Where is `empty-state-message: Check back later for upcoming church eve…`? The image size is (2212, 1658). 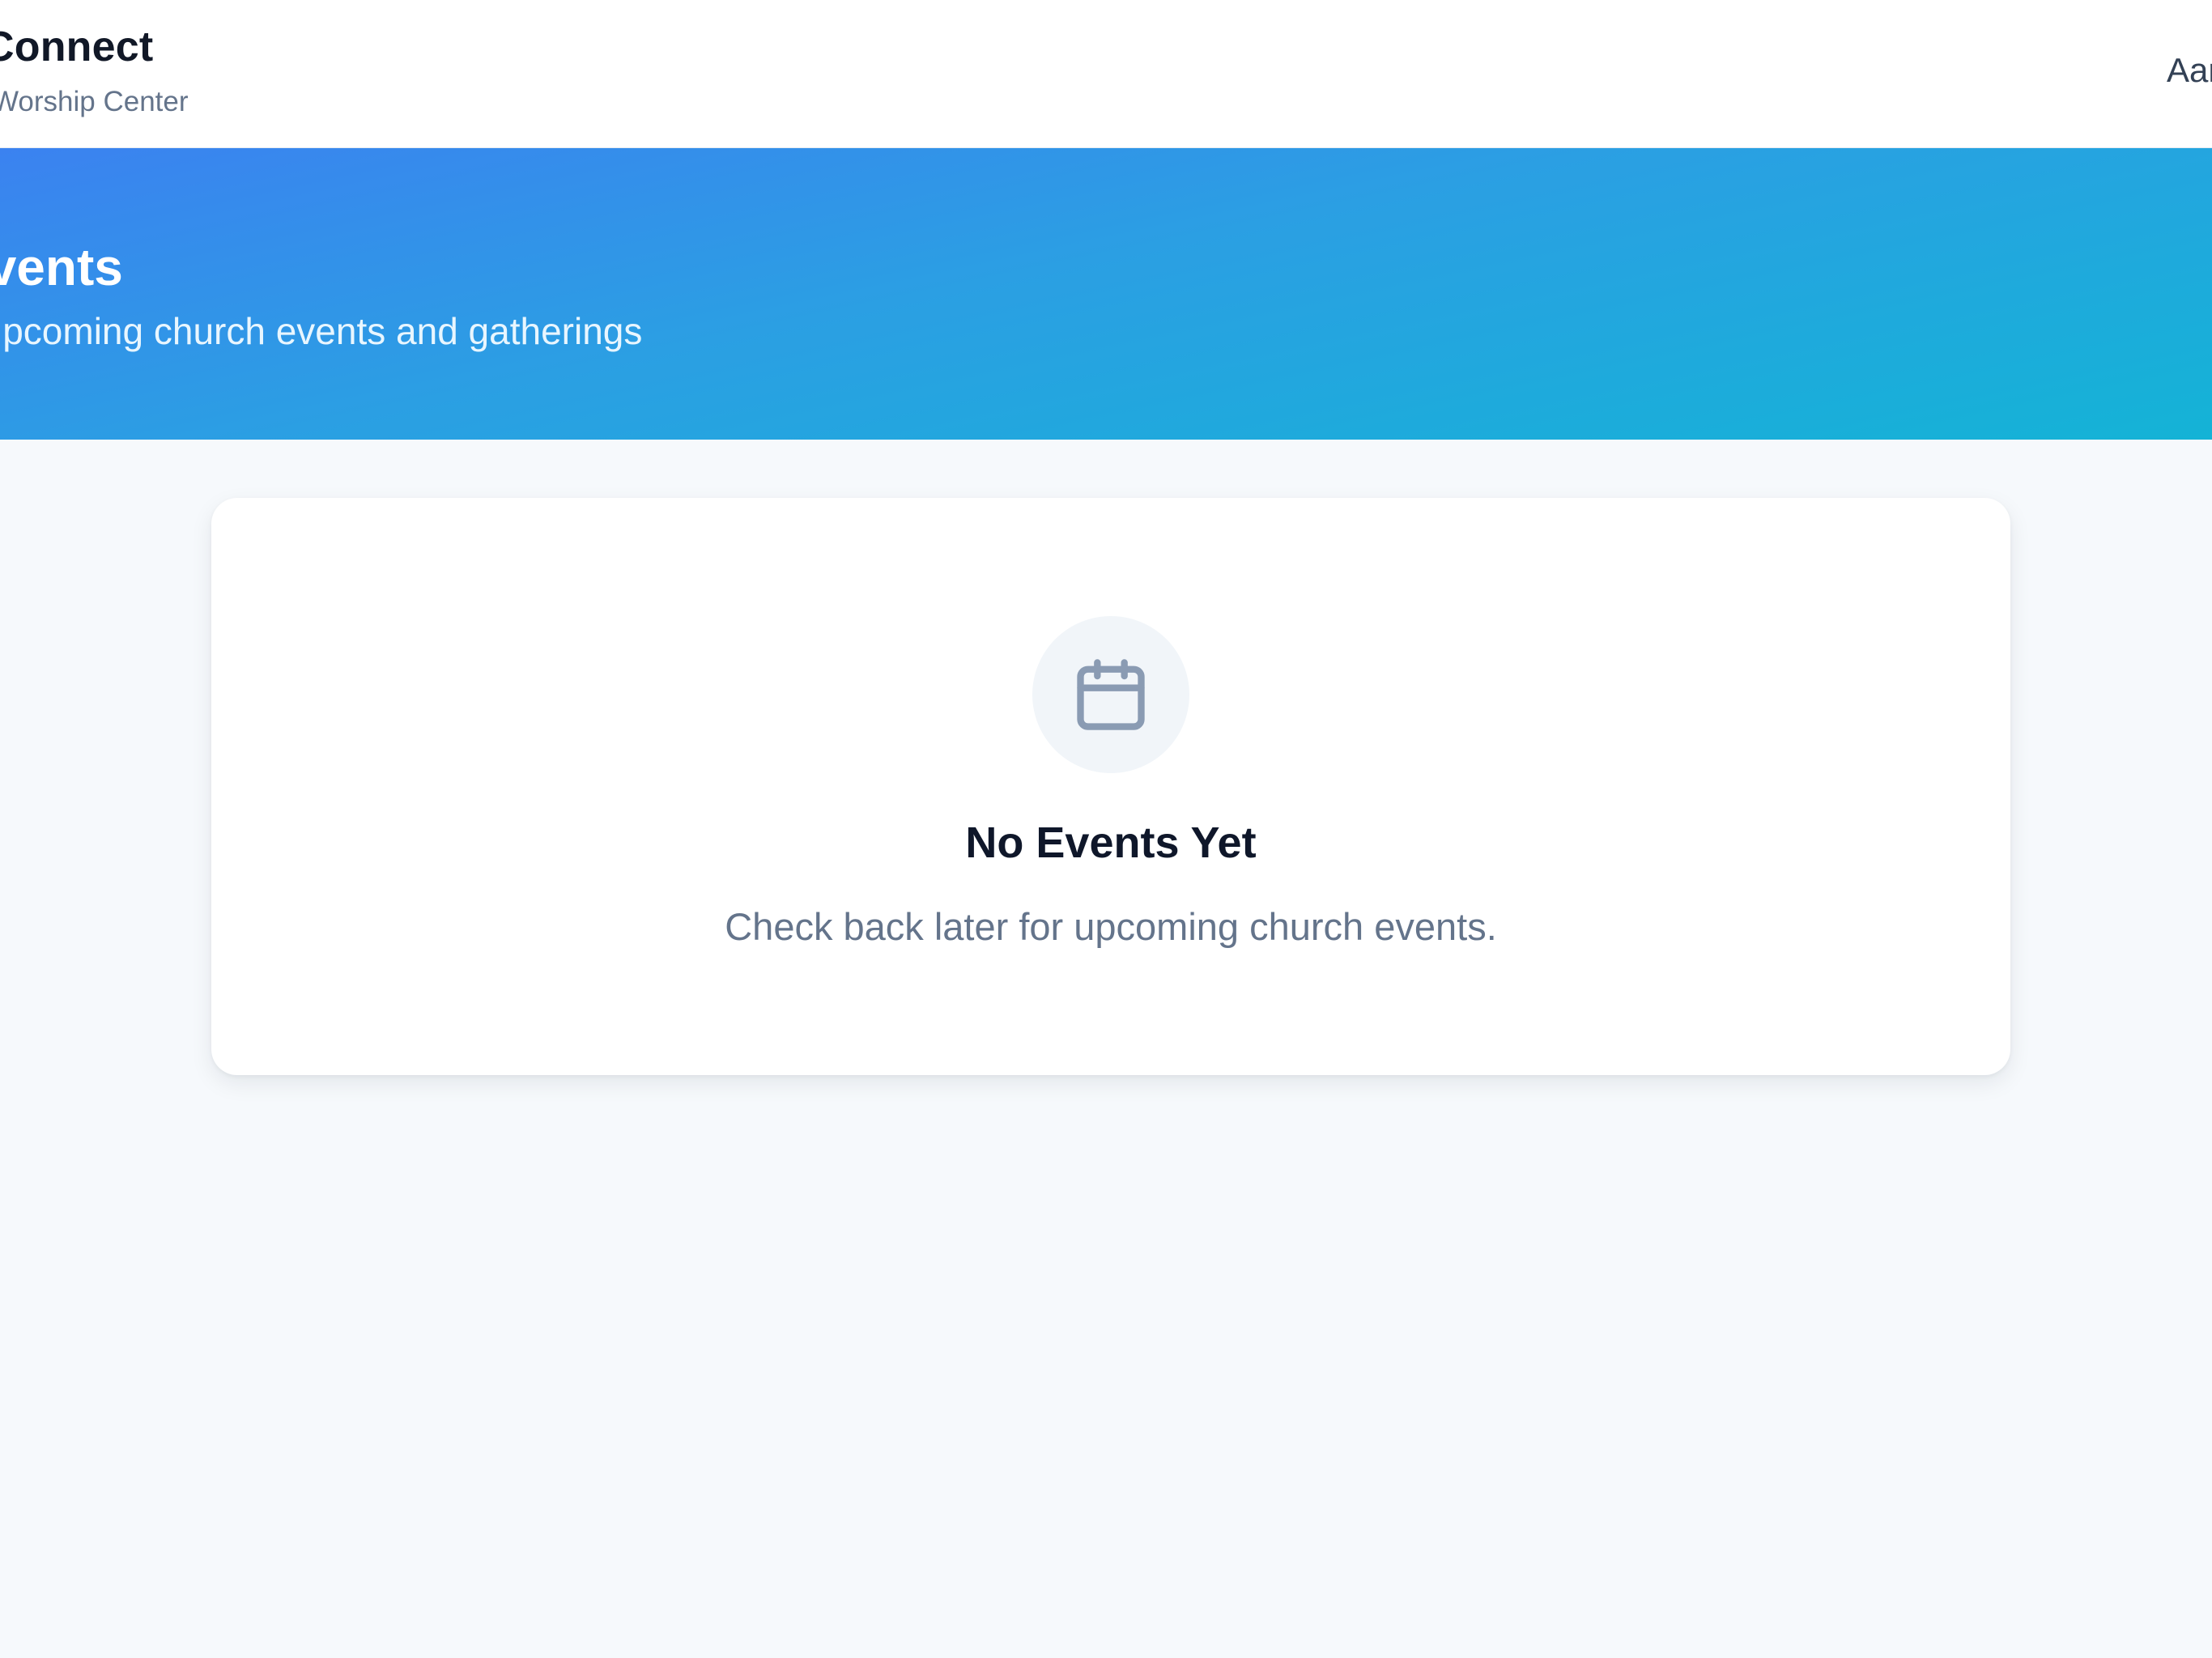 empty-state-message: Check back later for upcoming church eve… is located at coordinates (1111, 926).